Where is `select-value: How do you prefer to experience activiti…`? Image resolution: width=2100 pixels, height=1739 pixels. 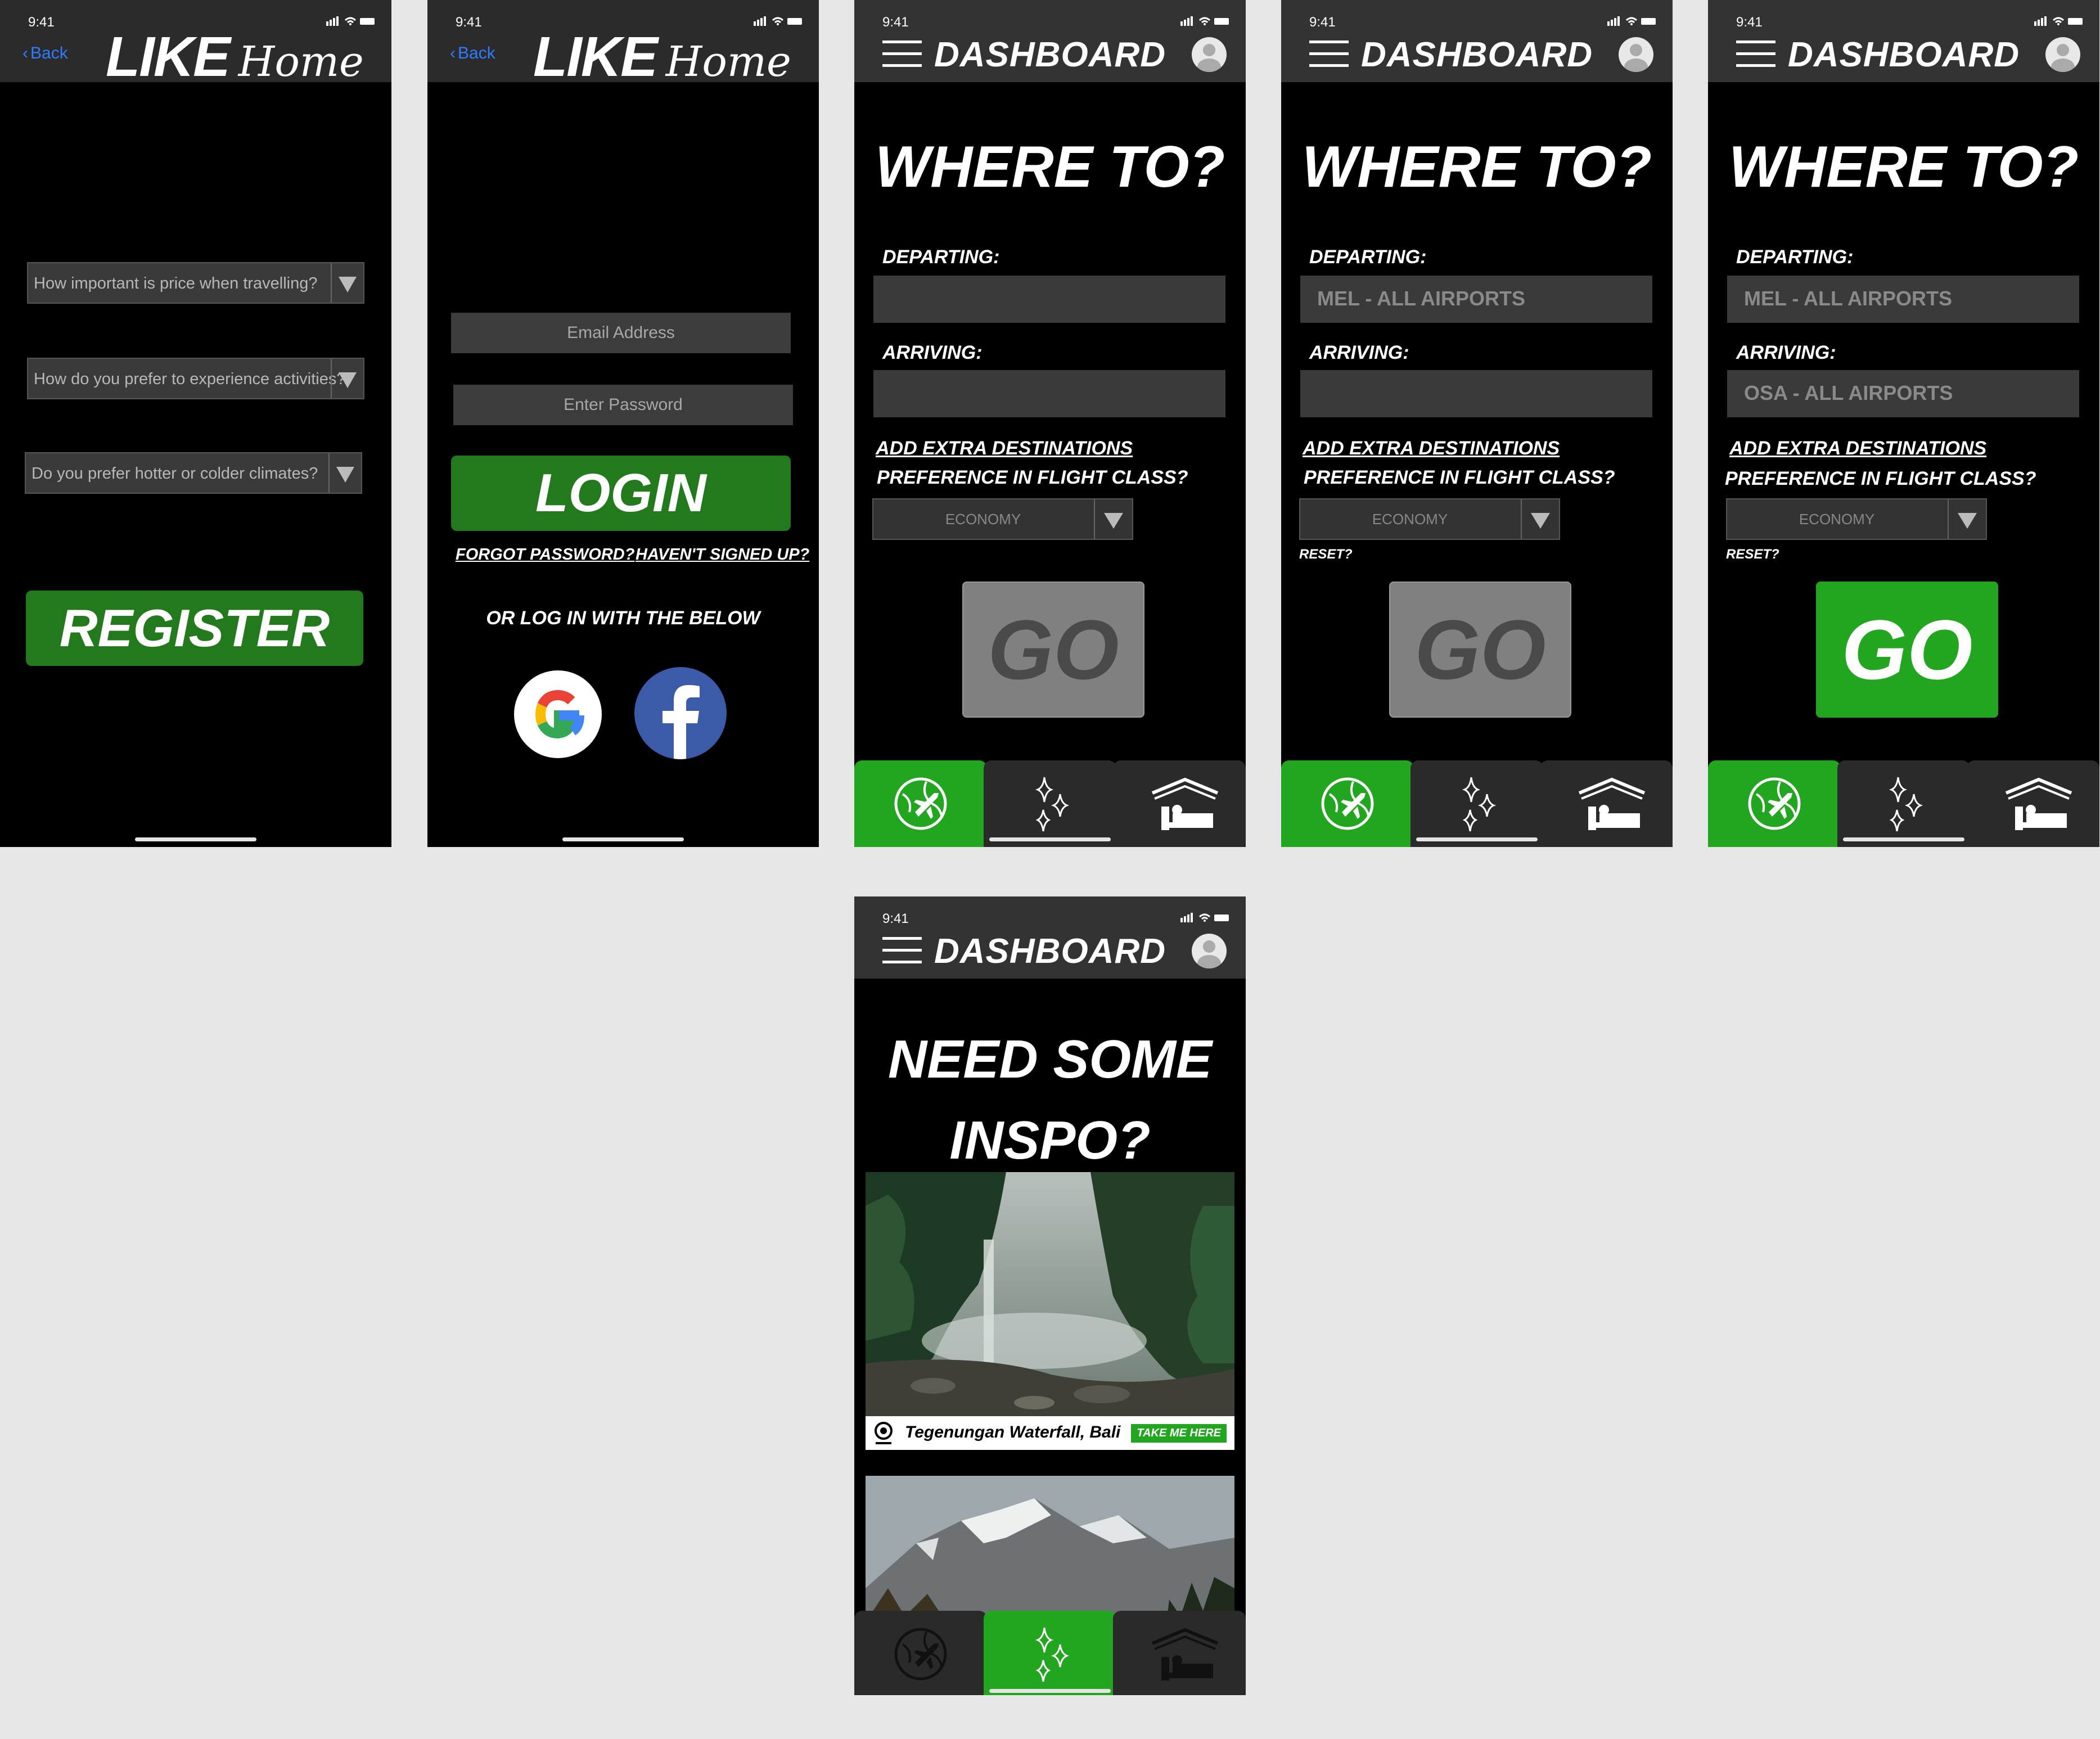
select-value: How do you prefer to experience activiti… is located at coordinates (190, 379).